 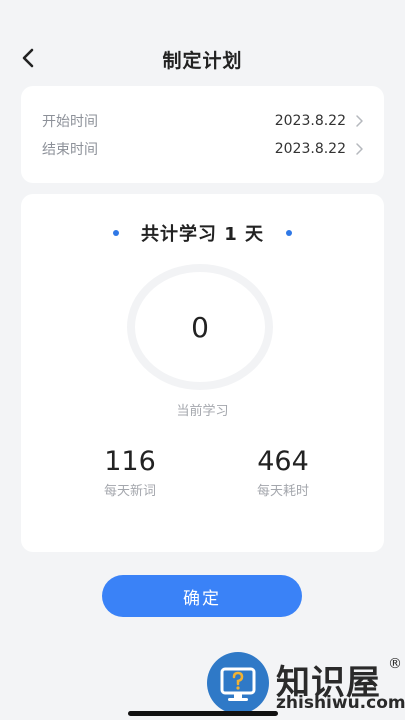 I want to click on daily-words-stat: 116 每天新词, so click(x=130, y=472).